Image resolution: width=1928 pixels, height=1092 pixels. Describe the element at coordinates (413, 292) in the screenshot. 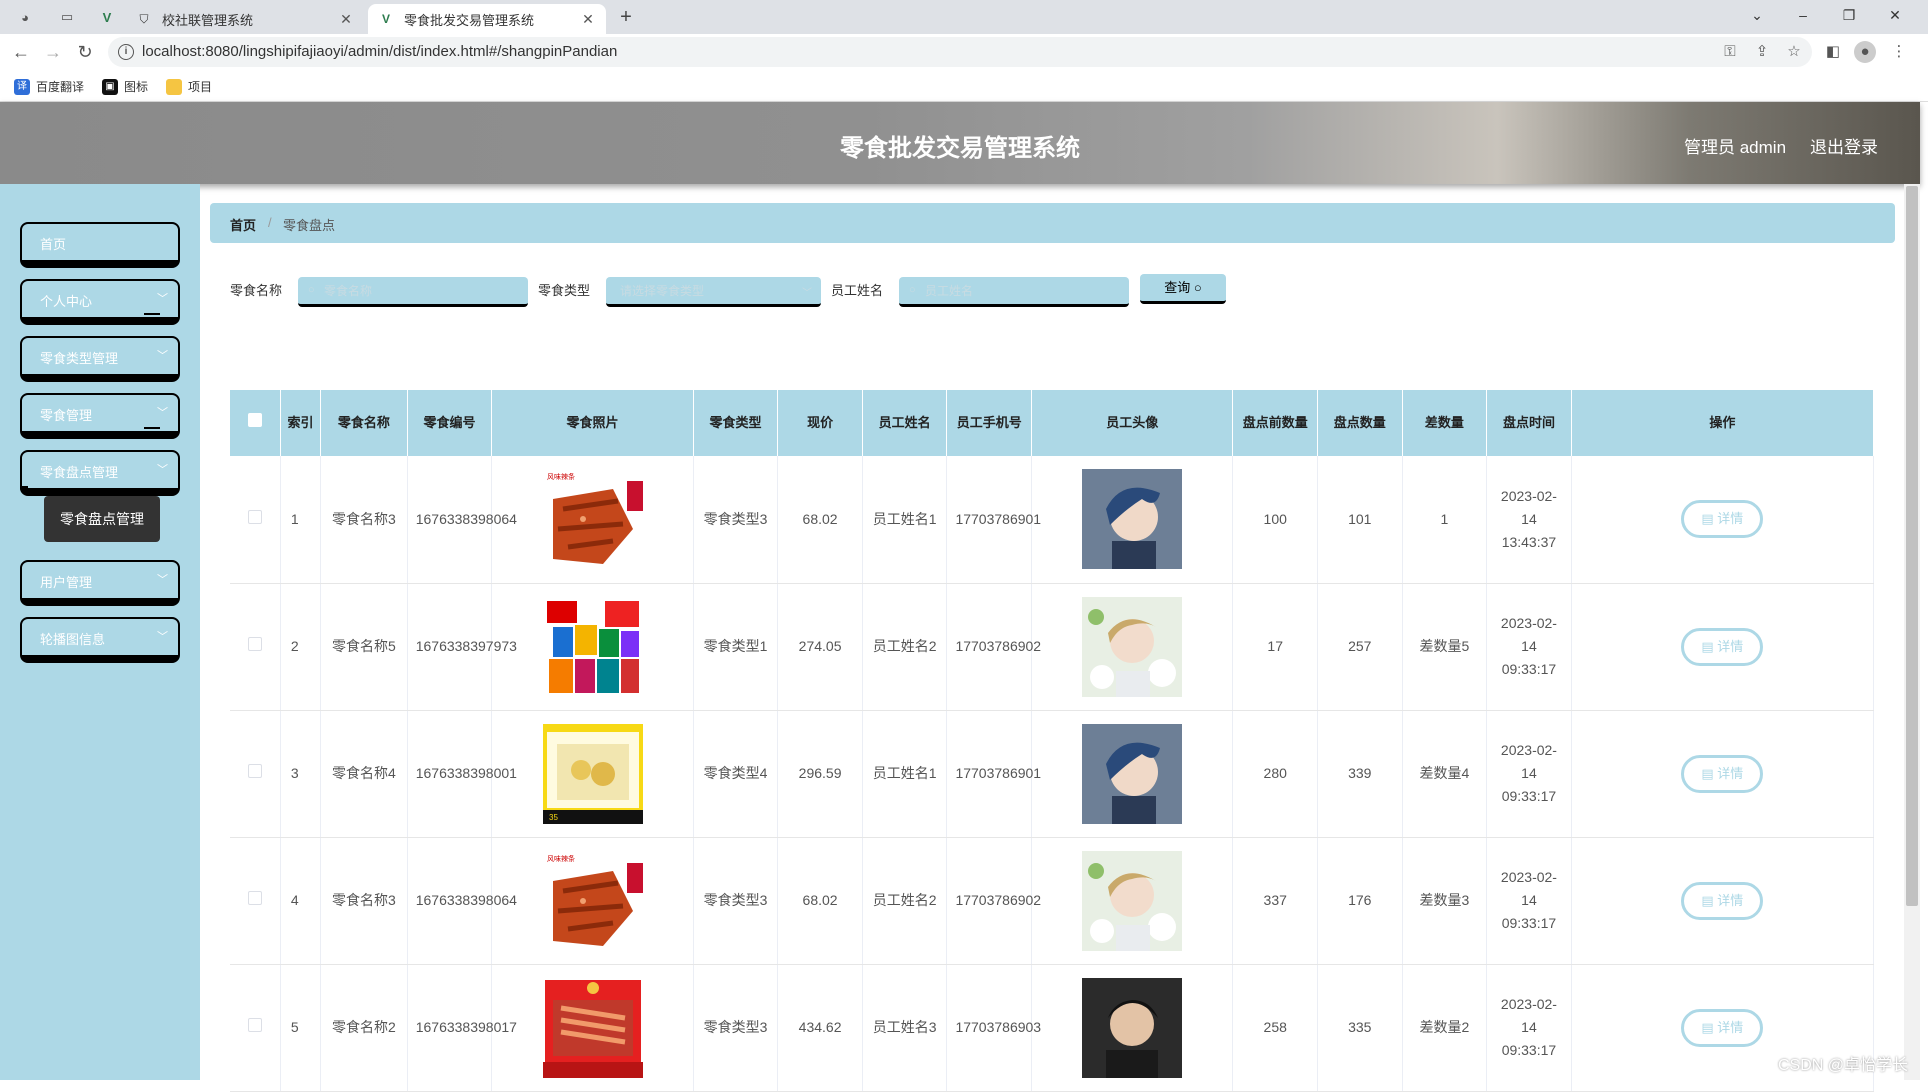

I see `snack-name-input` at that location.